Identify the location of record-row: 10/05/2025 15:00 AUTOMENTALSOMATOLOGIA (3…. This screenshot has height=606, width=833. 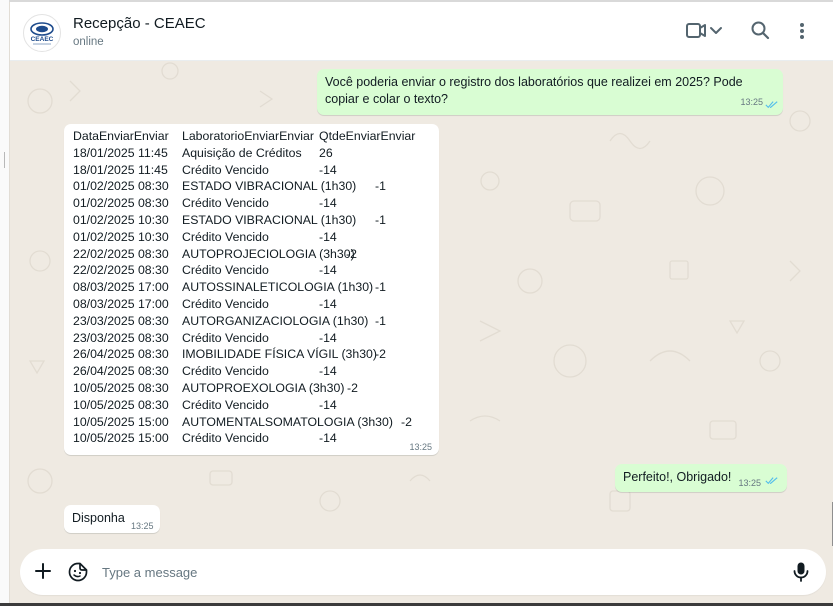
(256, 422).